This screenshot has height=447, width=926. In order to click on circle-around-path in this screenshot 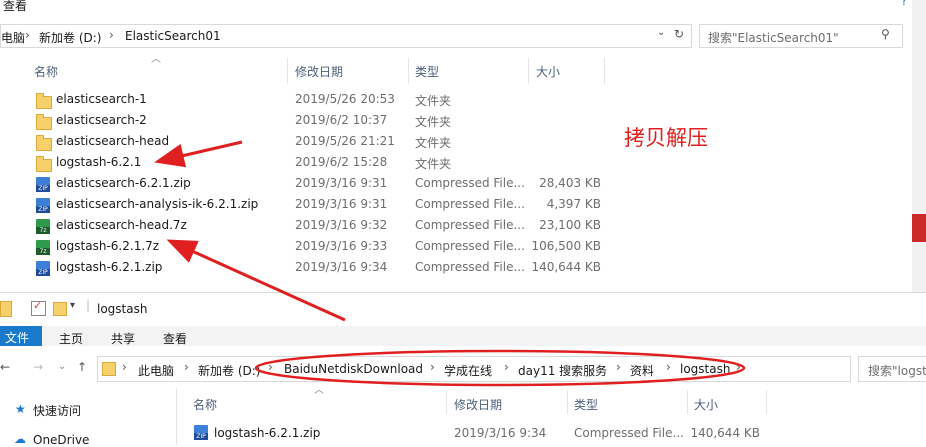, I will do `click(500, 368)`.